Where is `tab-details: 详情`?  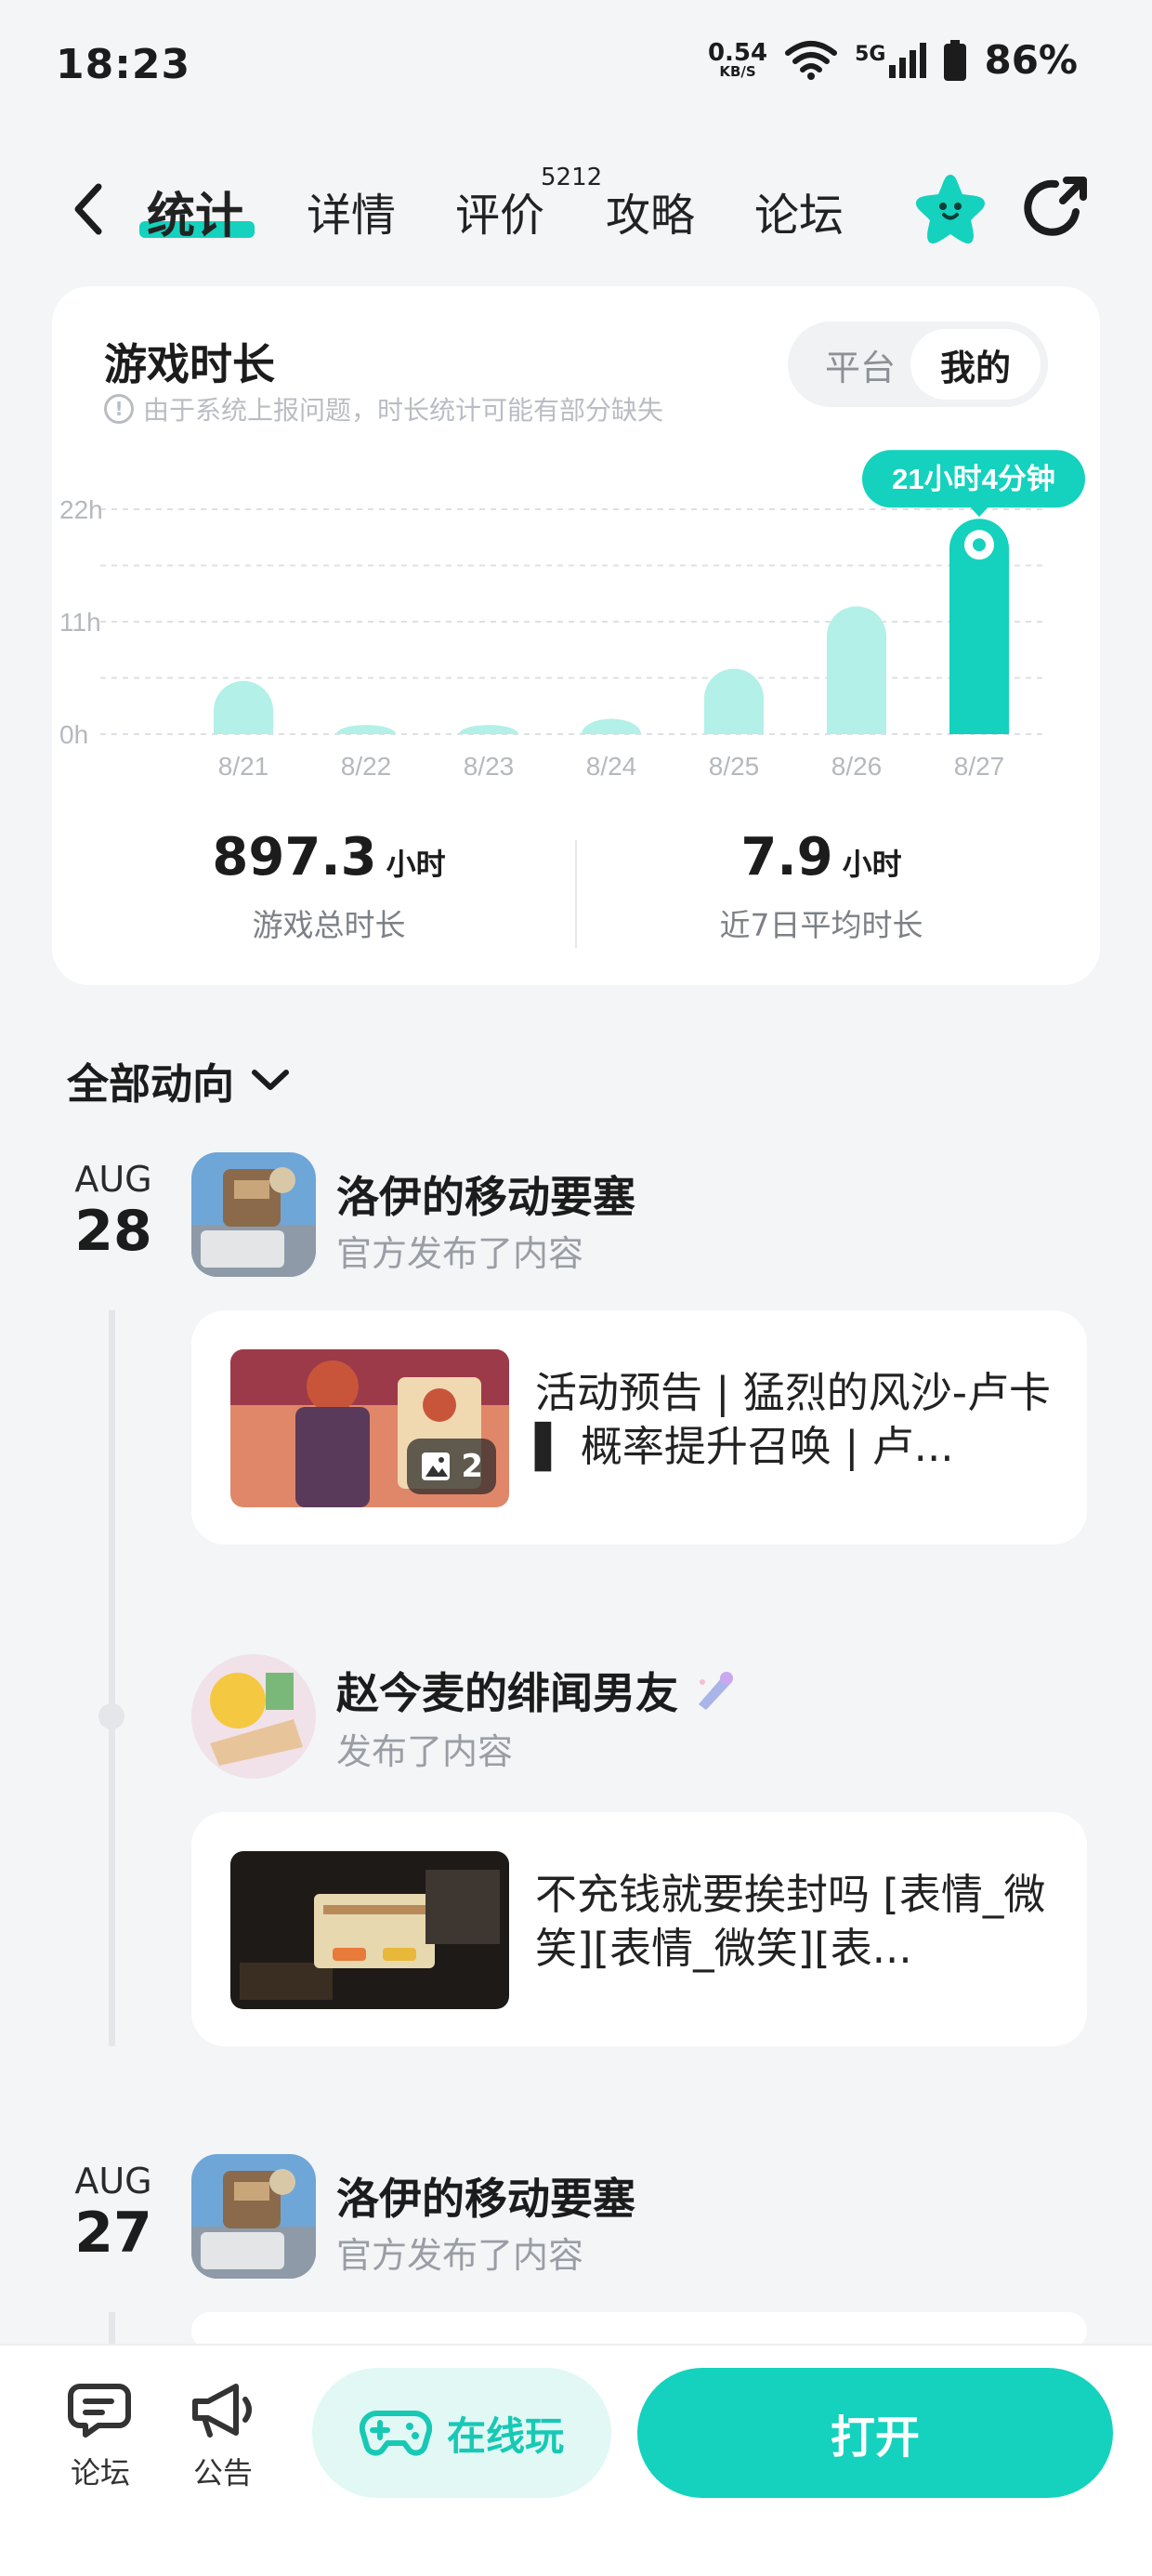 tab-details: 详情 is located at coordinates (351, 210).